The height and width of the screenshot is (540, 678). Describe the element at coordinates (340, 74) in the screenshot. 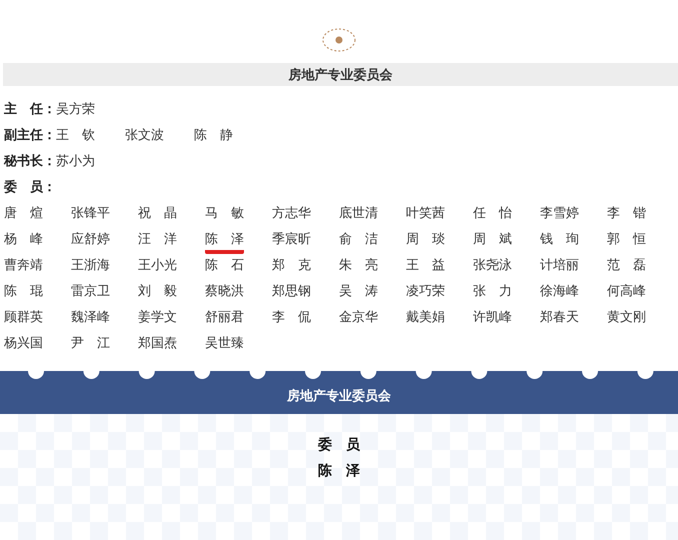

I see `section-title: 房地产专业委员会` at that location.